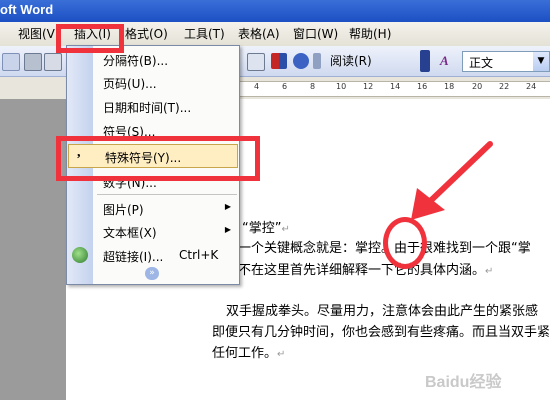 The image size is (550, 400). Describe the element at coordinates (167, 194) in the screenshot. I see `menu-separator` at that location.